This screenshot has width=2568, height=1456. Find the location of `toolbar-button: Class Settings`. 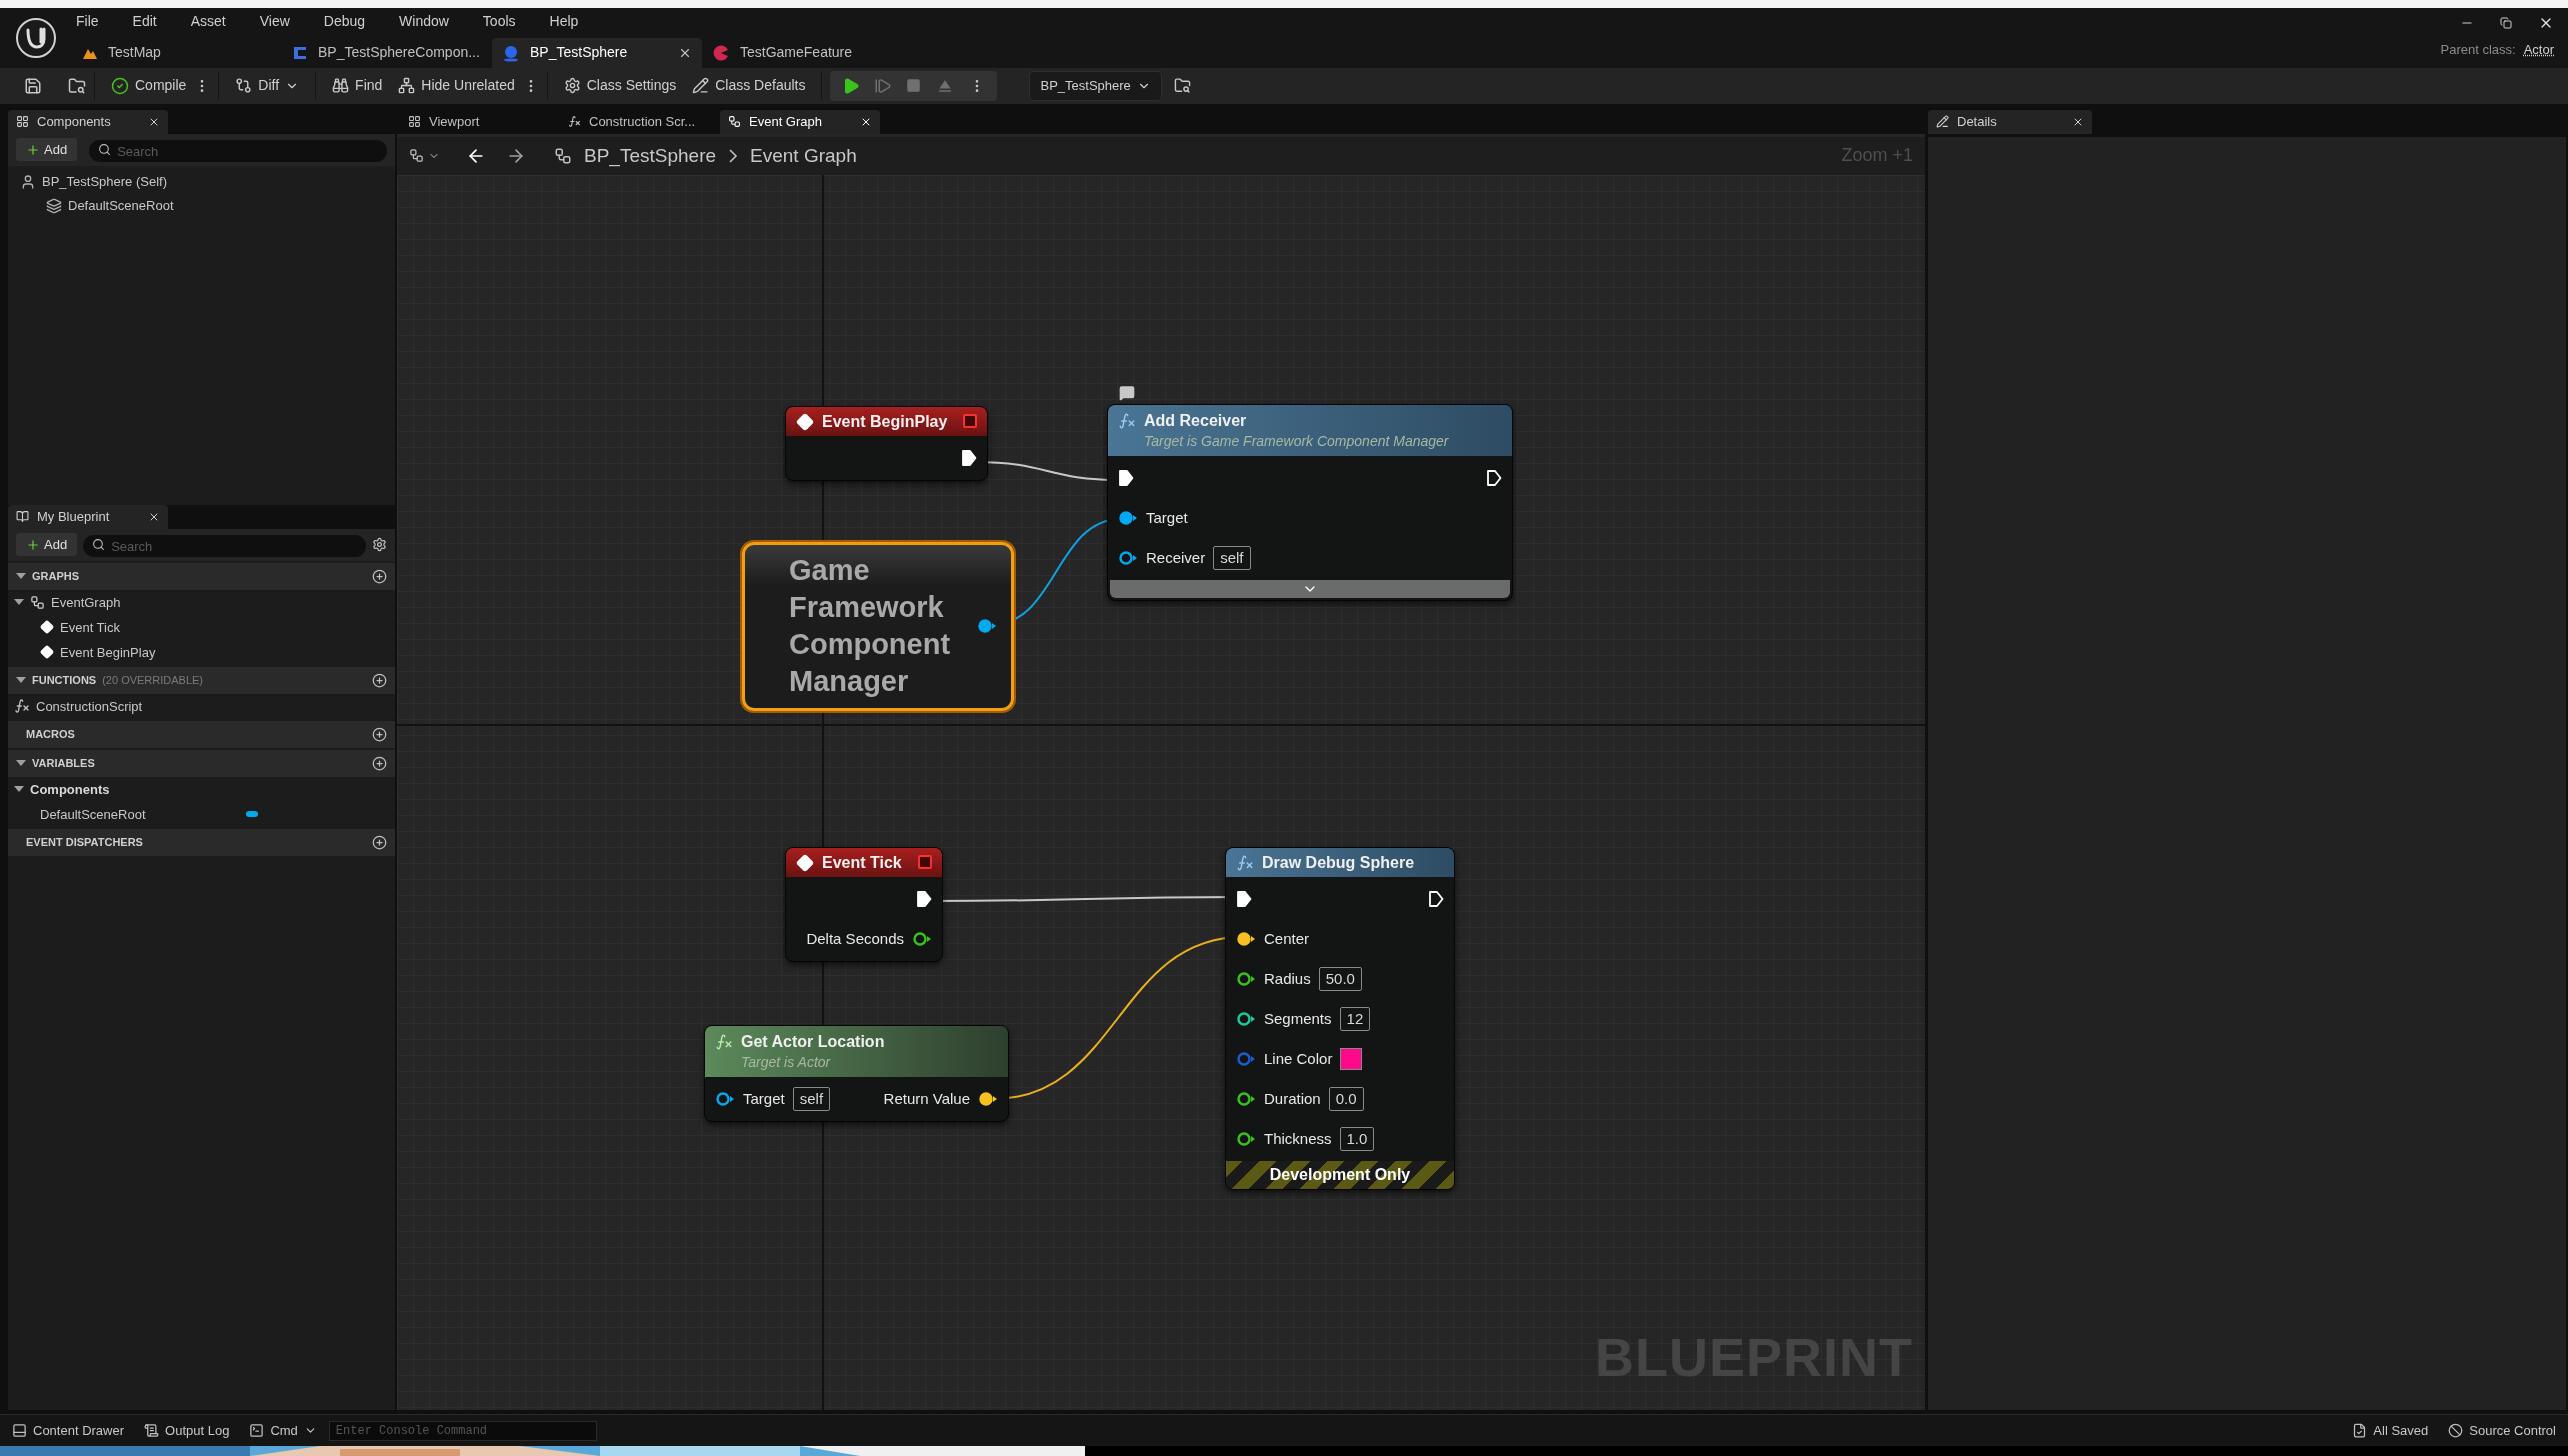

toolbar-button: Class Settings is located at coordinates (620, 85).